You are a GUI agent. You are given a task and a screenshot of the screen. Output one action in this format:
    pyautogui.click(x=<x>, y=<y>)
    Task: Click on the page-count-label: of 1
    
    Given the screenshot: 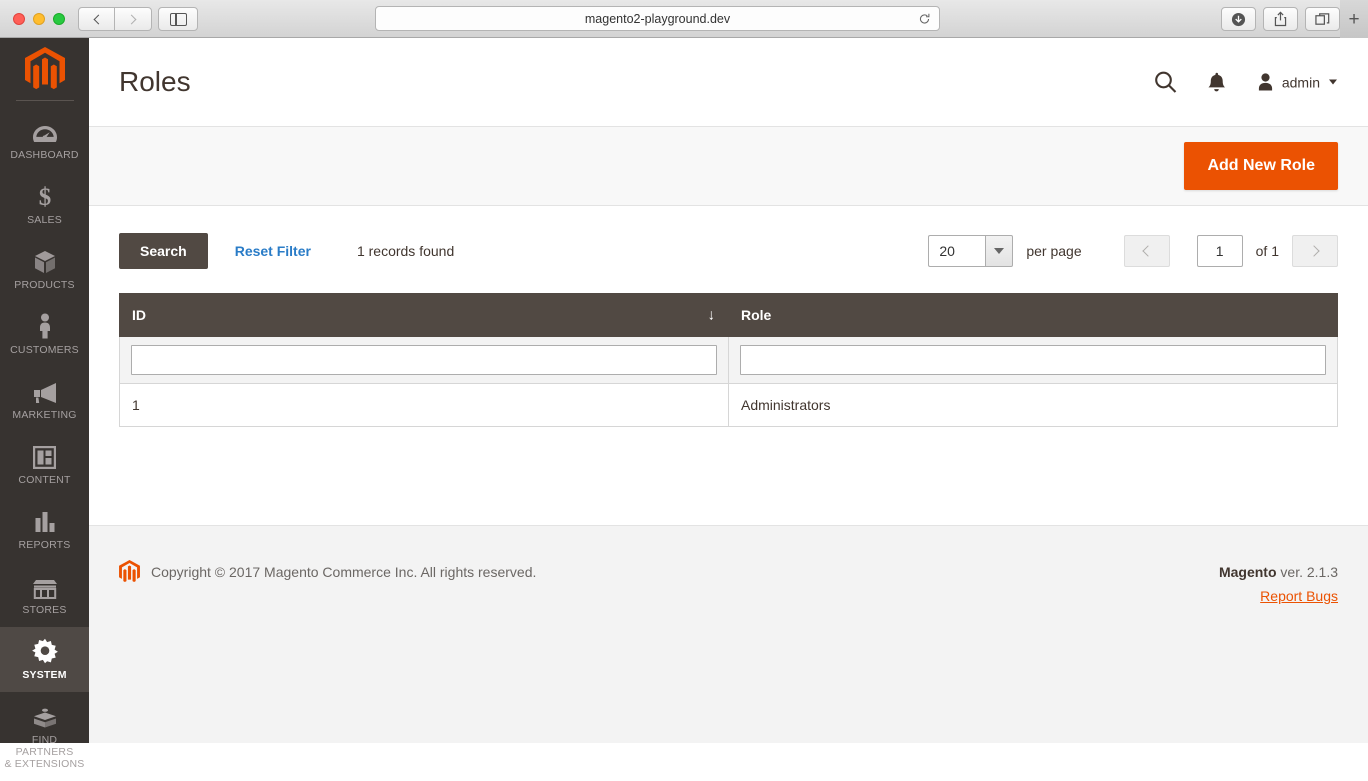 What is the action you would take?
    pyautogui.click(x=1267, y=251)
    